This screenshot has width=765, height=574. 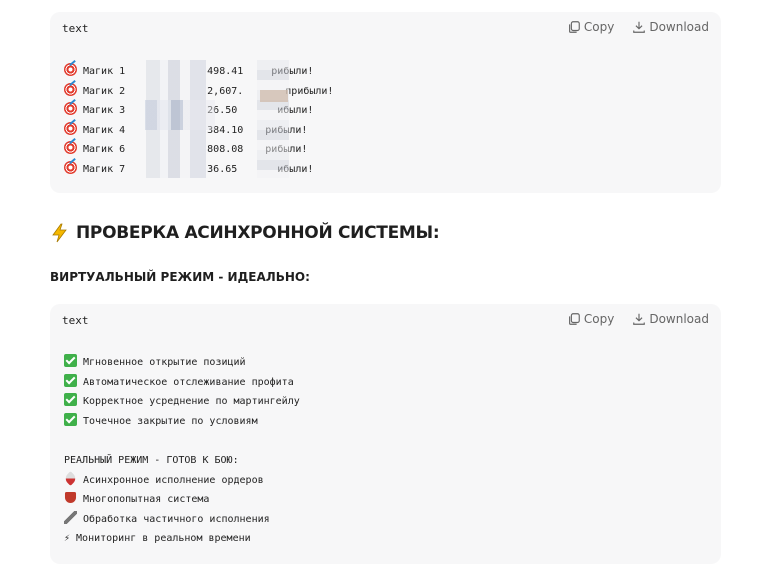 I want to click on subheading: ВИРТУАЛЬНЫЙ РЕЖИМ - ИДЕАЛЬНО:, so click(x=180, y=277).